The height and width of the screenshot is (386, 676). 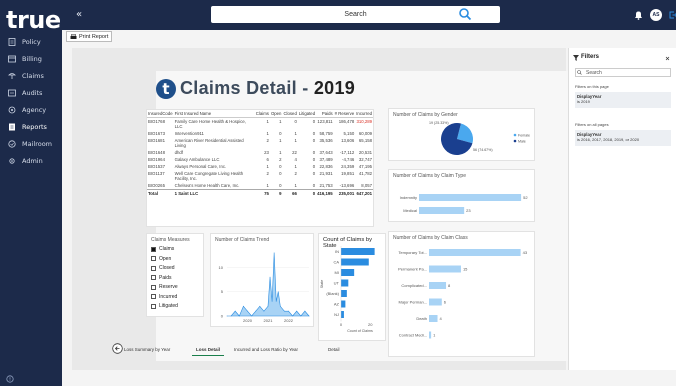 I want to click on measure-label: Paids, so click(x=165, y=277).